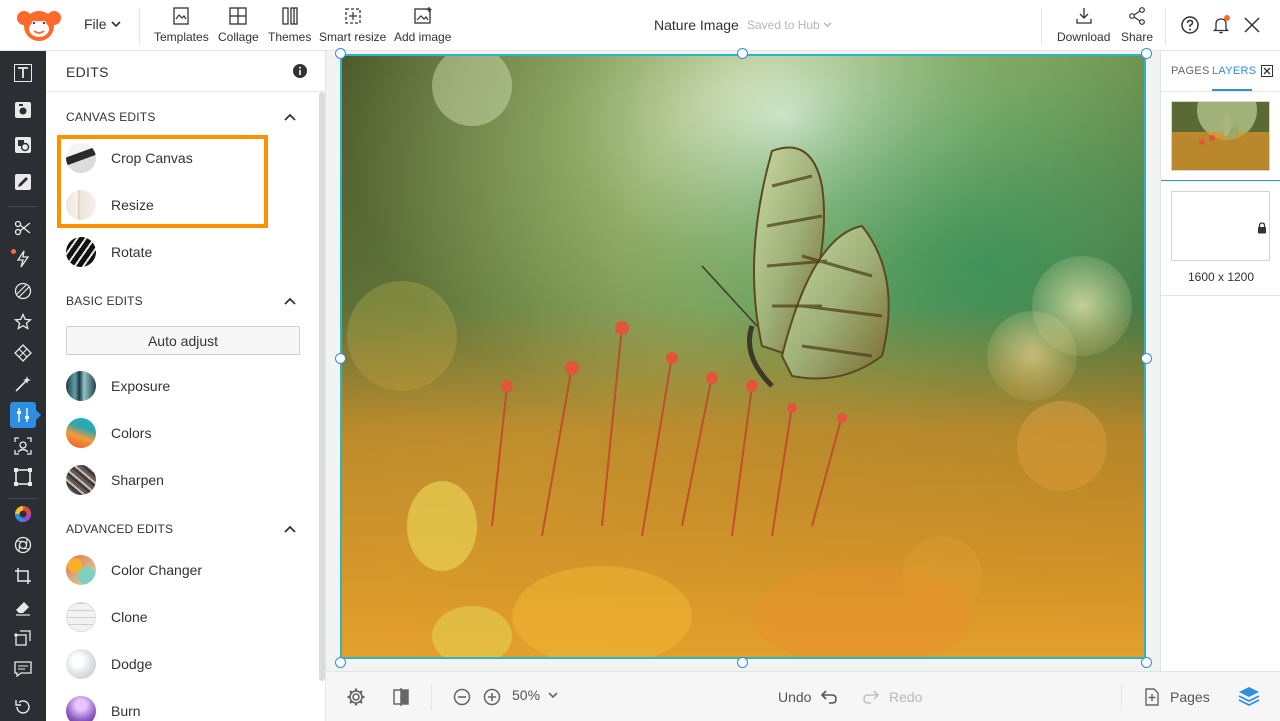  Describe the element at coordinates (176, 386) in the screenshot. I see `exposure-item: Exposure` at that location.